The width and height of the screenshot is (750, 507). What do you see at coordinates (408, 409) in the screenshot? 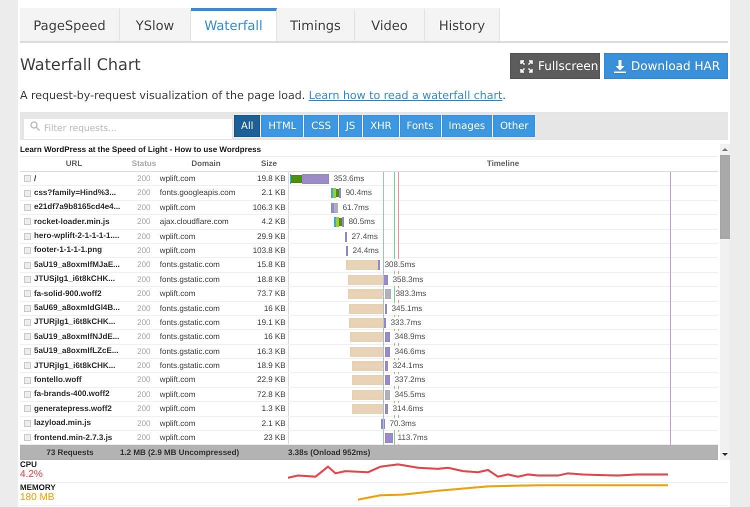
I see `duration-label: 314.6ms` at bounding box center [408, 409].